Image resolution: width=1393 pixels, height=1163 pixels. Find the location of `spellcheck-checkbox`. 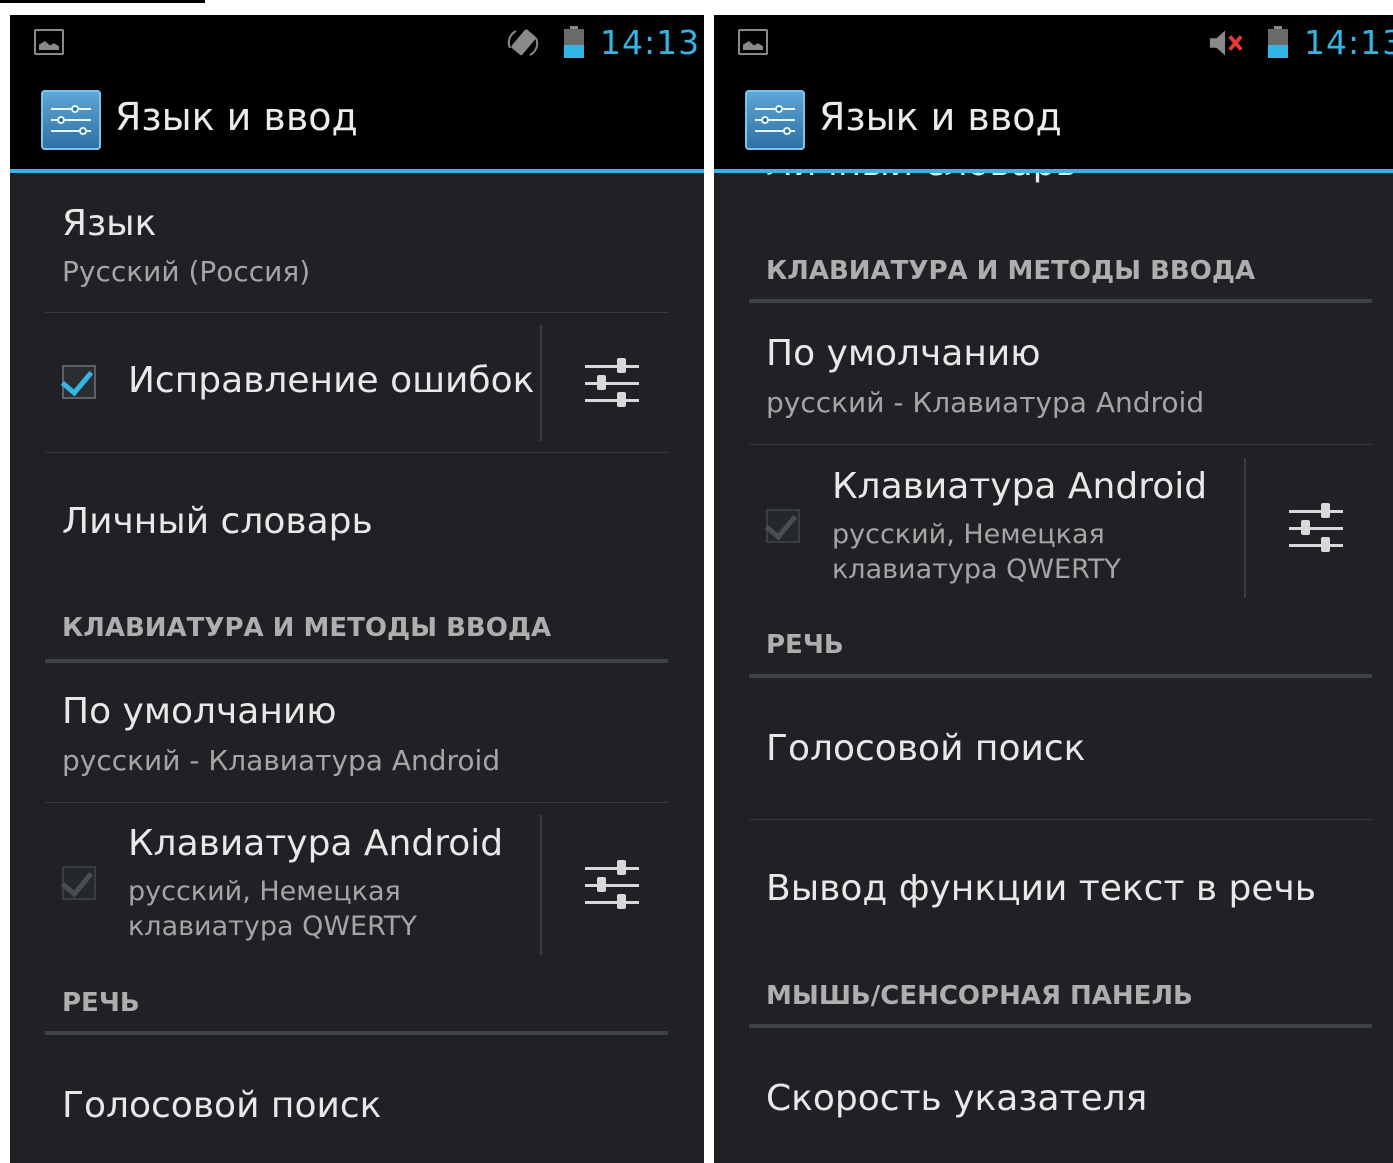

spellcheck-checkbox is located at coordinates (78, 380).